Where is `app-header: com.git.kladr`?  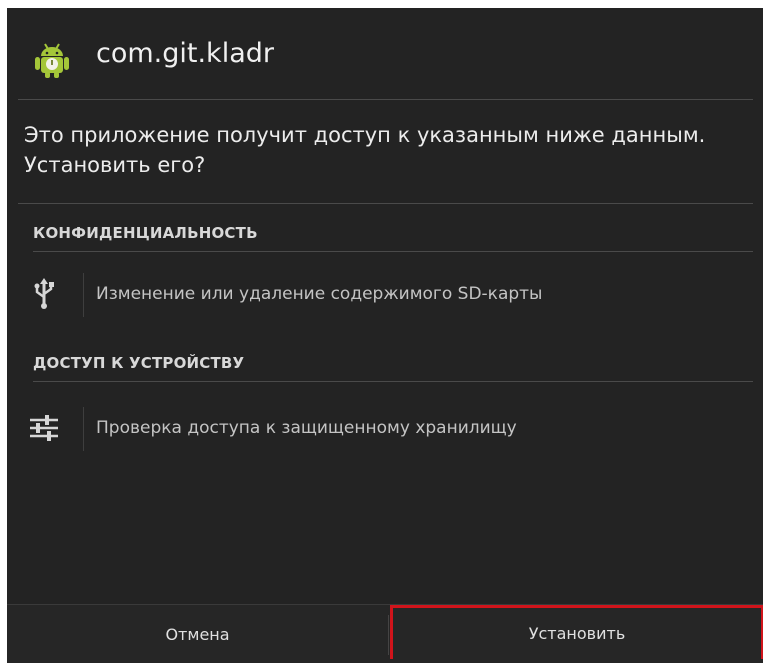
app-header: com.git.kladr is located at coordinates (385, 53).